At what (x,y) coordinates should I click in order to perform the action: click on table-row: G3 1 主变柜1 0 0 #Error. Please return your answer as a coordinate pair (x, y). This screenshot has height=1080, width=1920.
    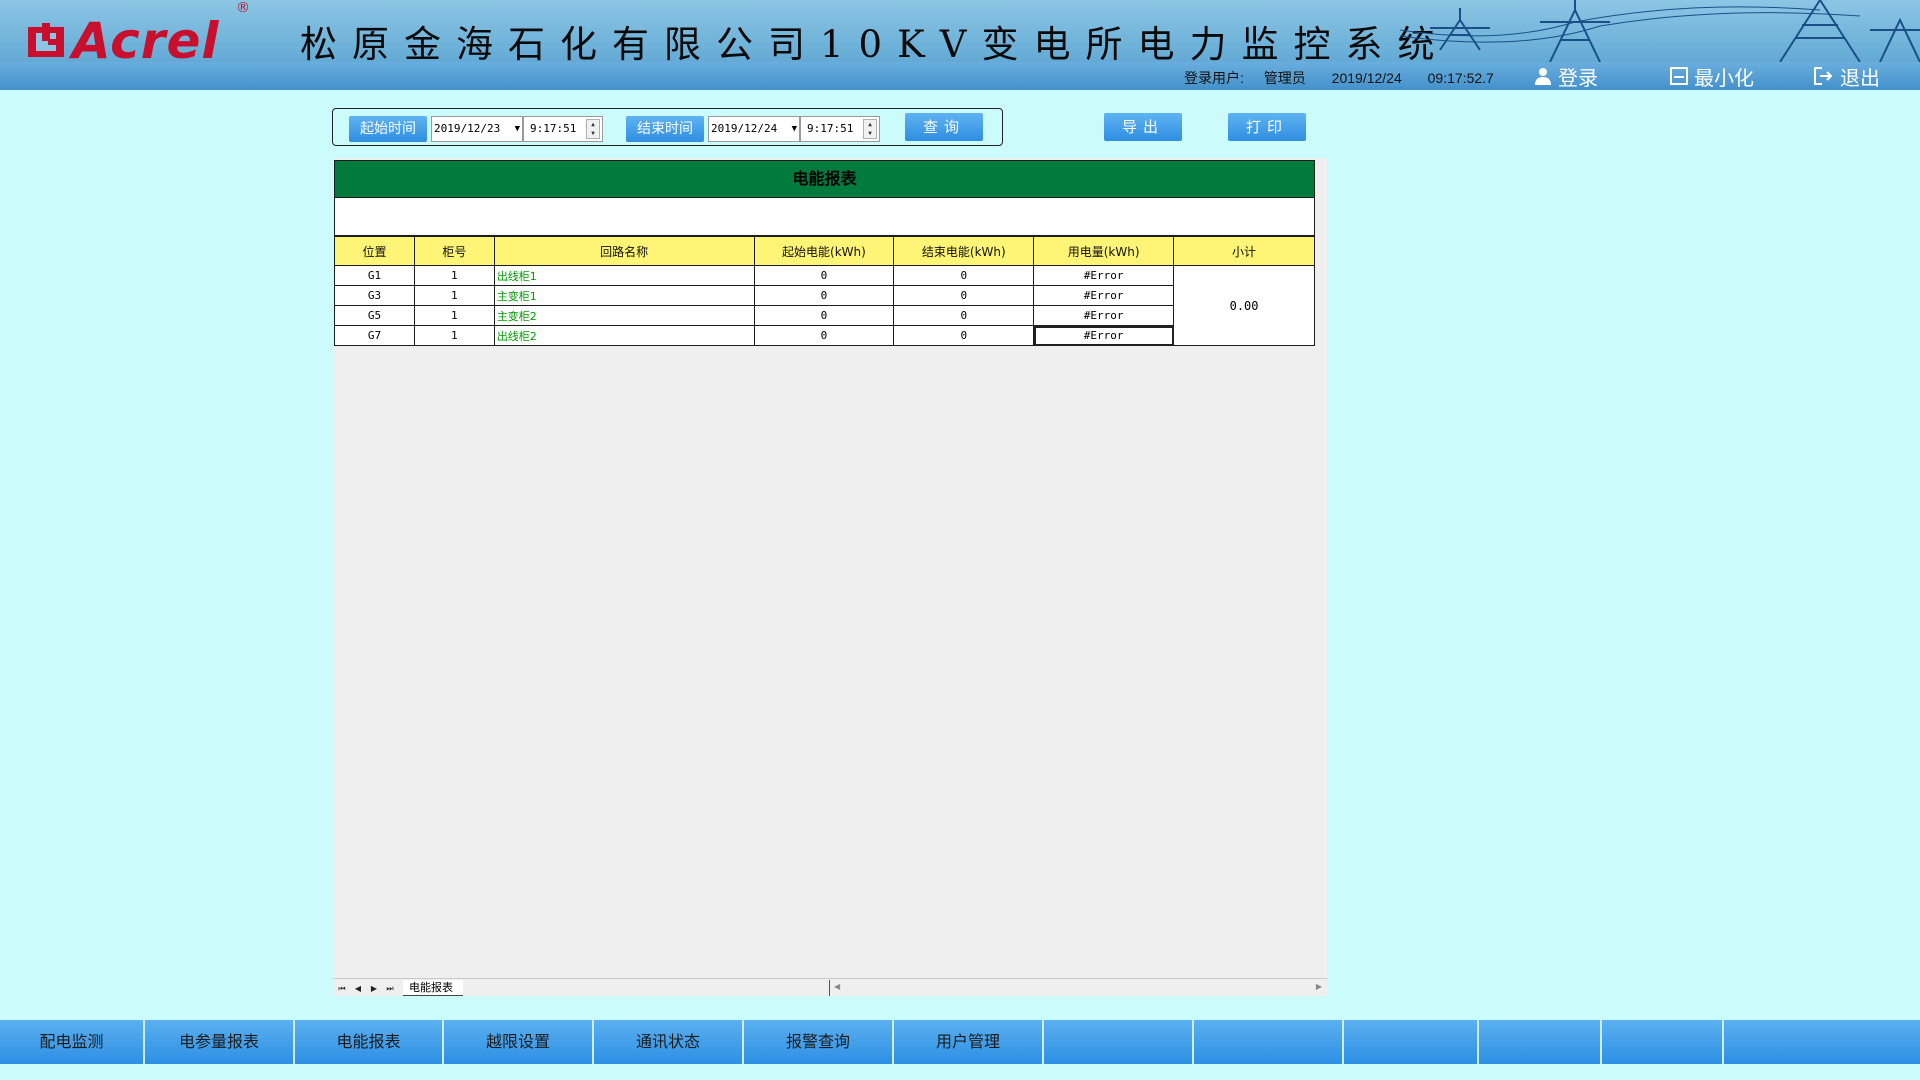
    Looking at the image, I should click on (824, 295).